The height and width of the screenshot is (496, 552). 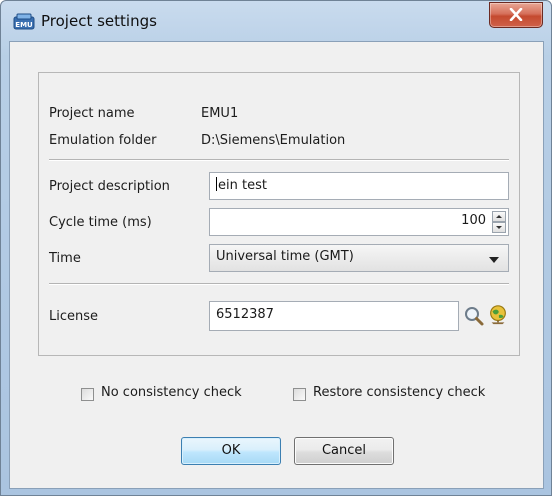 What do you see at coordinates (285, 256) in the screenshot?
I see `time-selected-value: Universal time (GMT)` at bounding box center [285, 256].